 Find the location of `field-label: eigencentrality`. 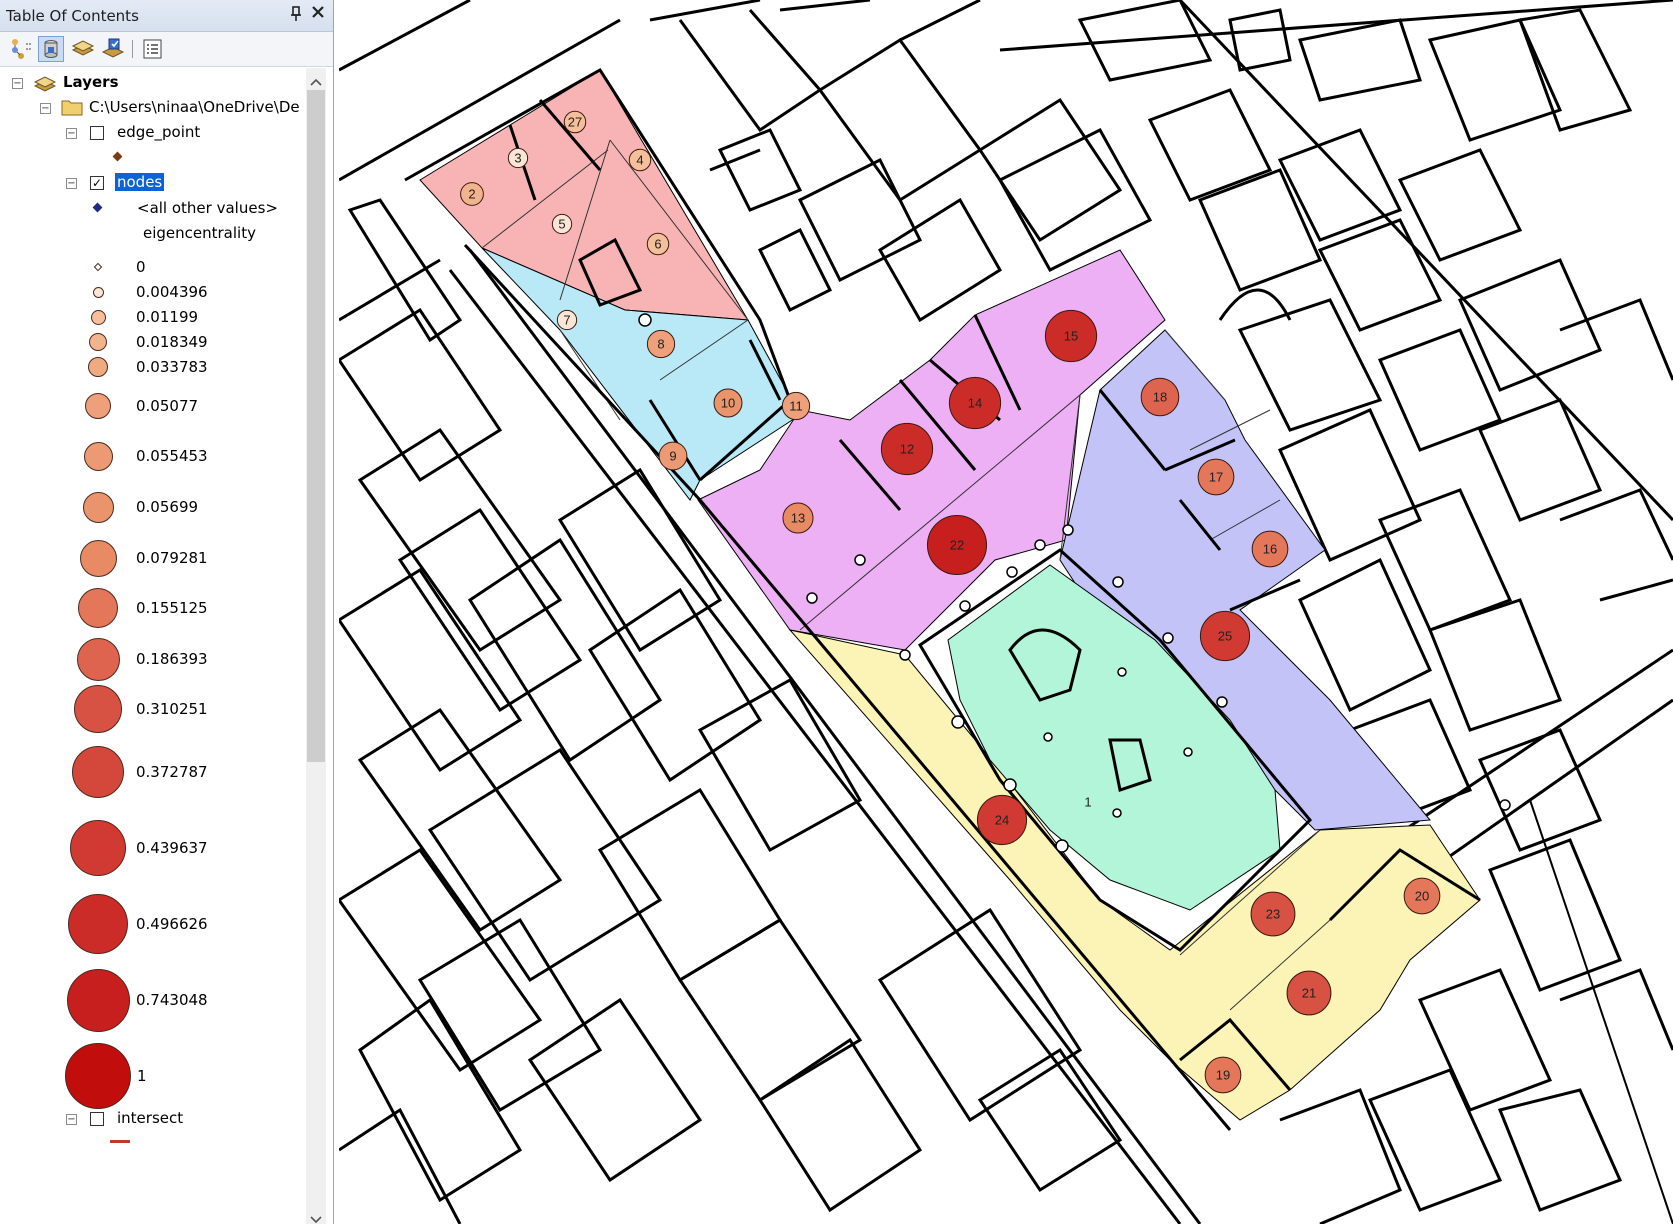

field-label: eigencentrality is located at coordinates (199, 233).